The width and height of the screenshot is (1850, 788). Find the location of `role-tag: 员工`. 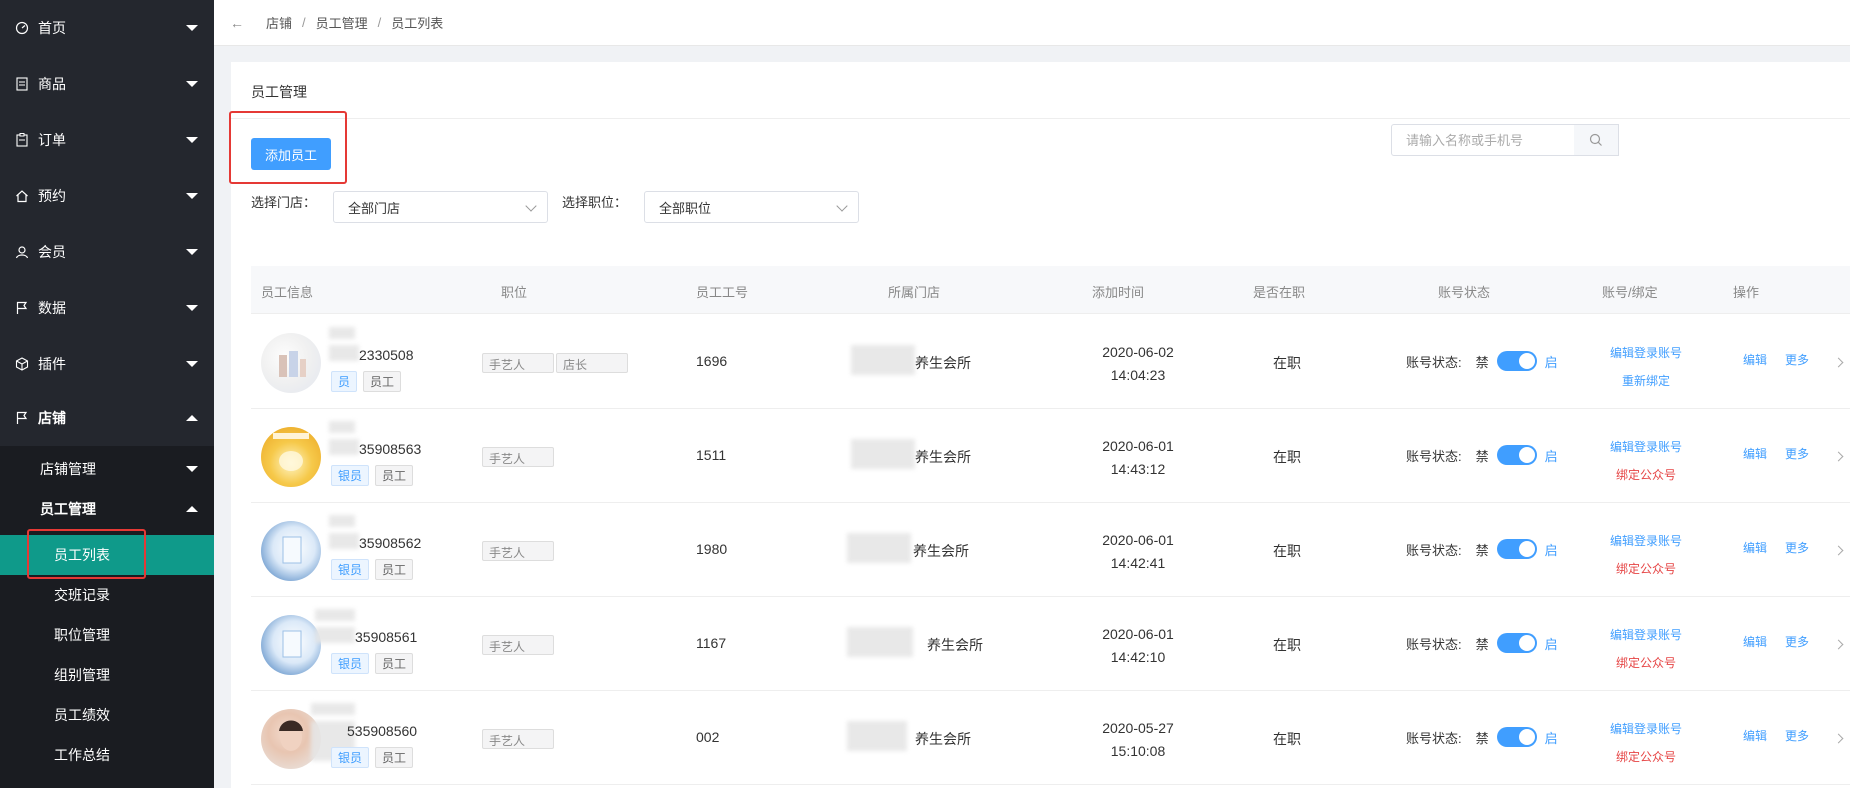

role-tag: 员工 is located at coordinates (394, 757).